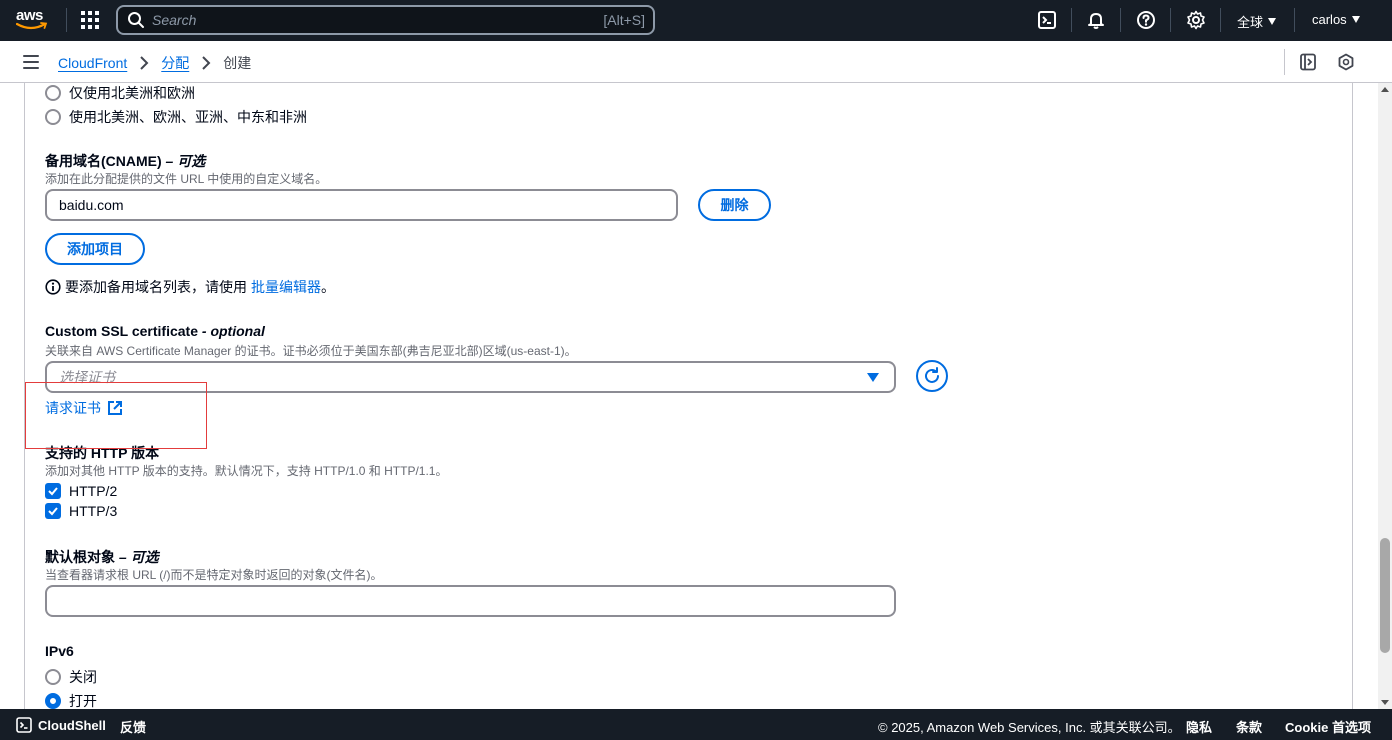  What do you see at coordinates (1385, 89) in the screenshot?
I see `scroll-up-icon` at bounding box center [1385, 89].